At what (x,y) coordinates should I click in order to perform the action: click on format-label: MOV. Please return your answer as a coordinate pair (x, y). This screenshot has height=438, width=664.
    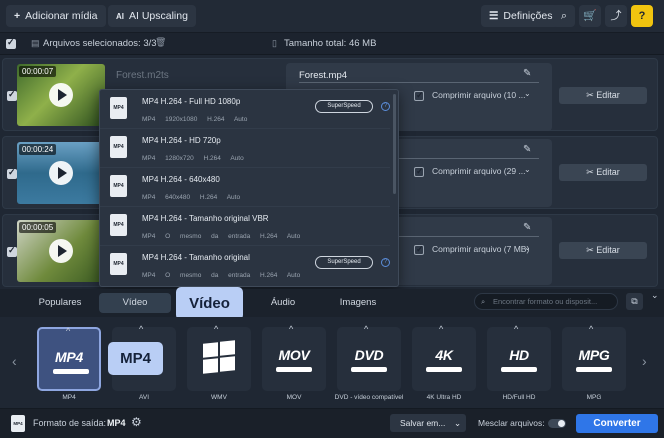
    Looking at the image, I should click on (294, 397).